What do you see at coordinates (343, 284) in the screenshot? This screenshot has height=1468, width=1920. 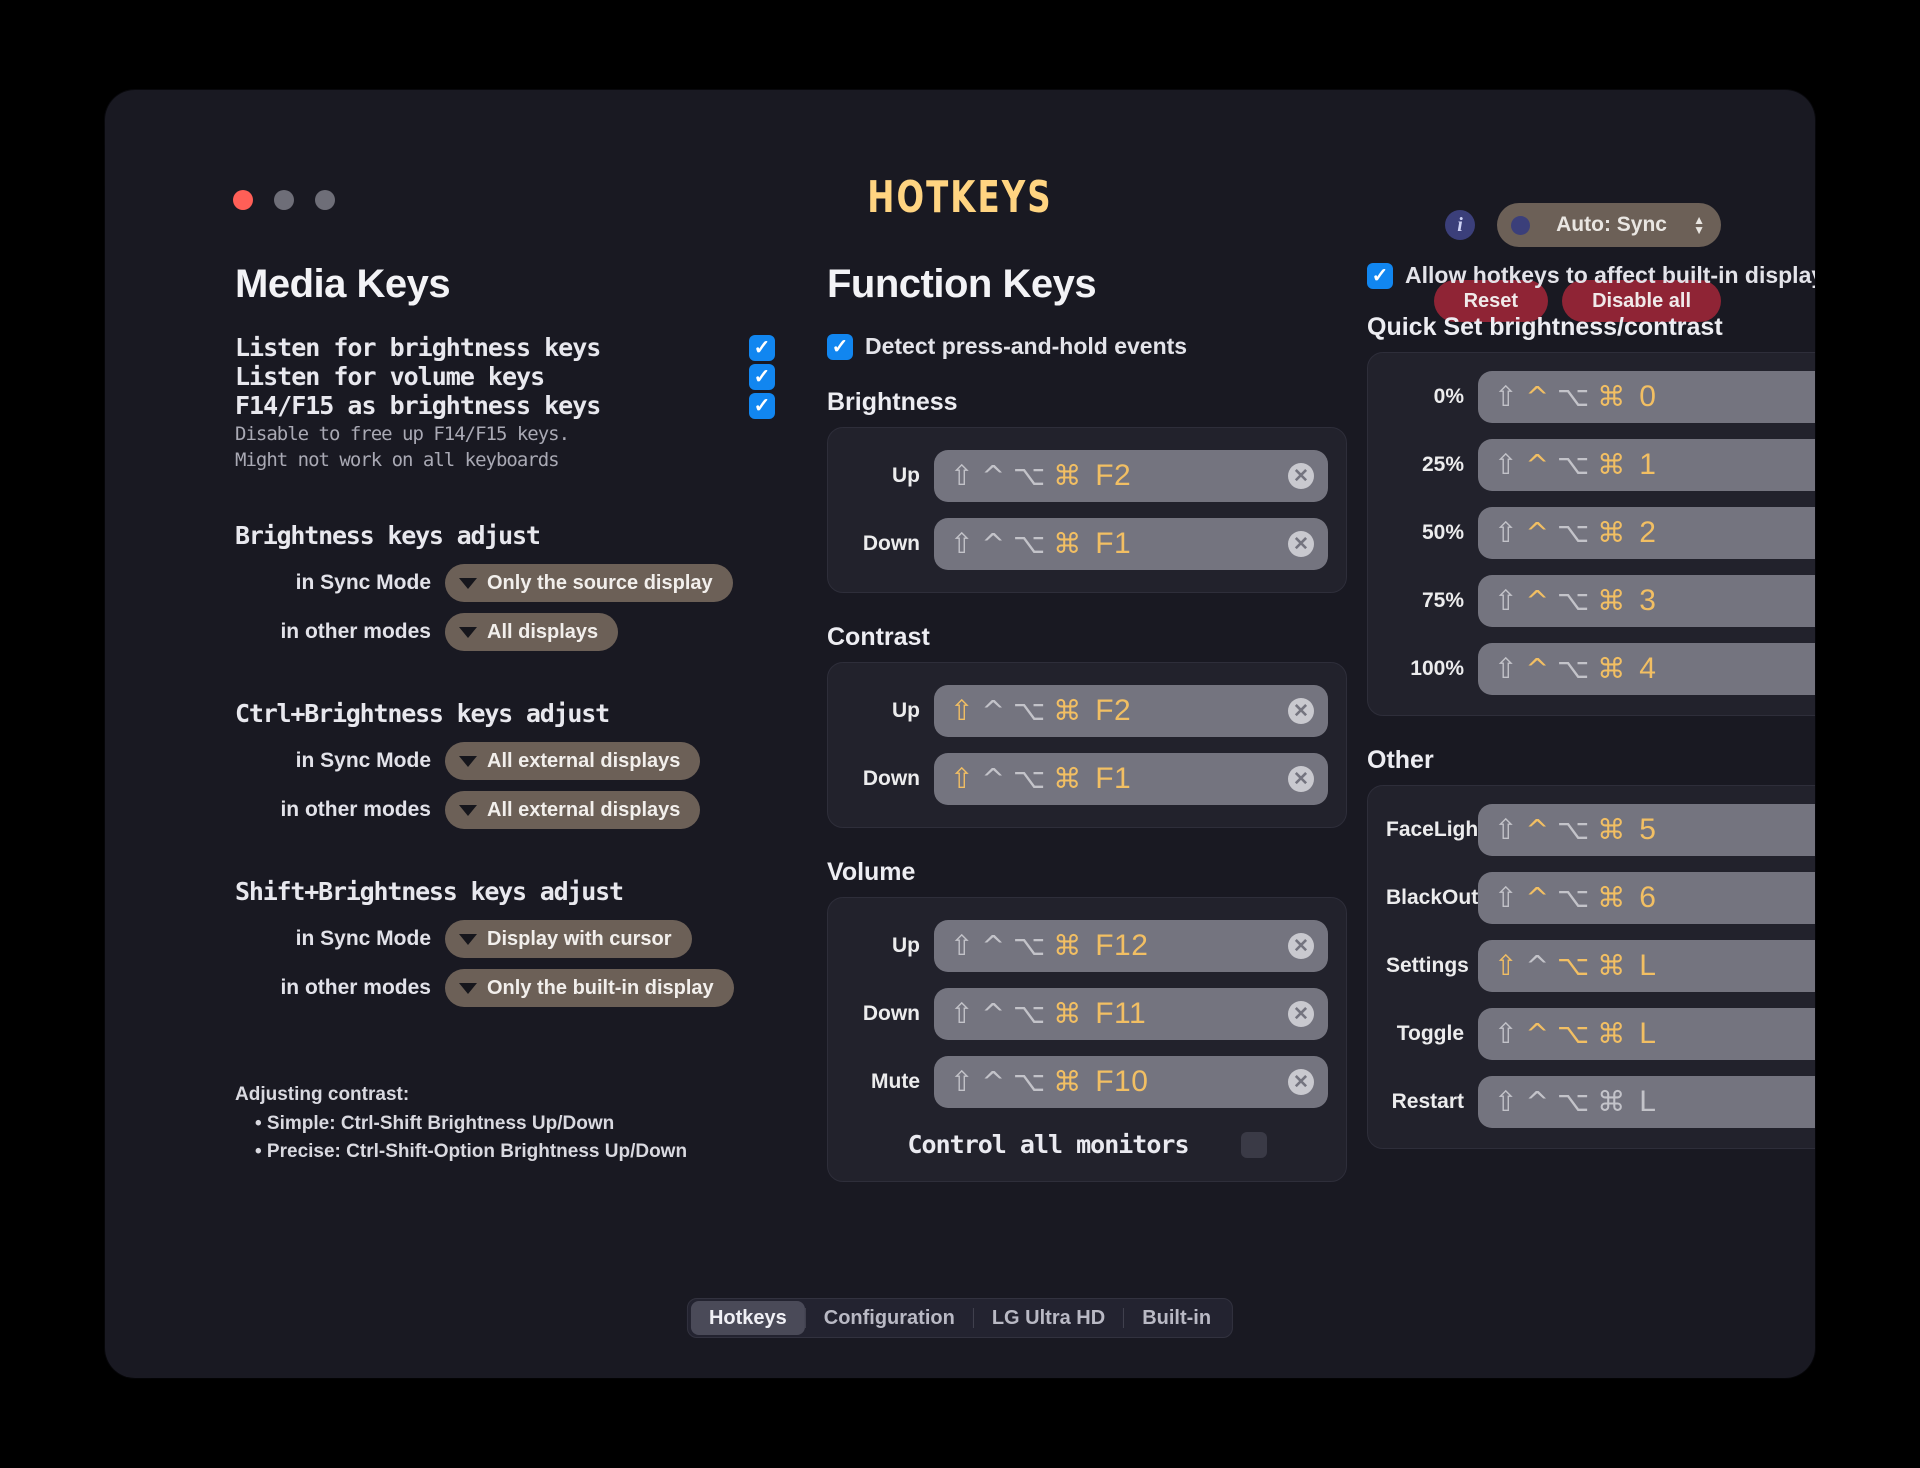 I see `media-keys-heading: Media Keys` at bounding box center [343, 284].